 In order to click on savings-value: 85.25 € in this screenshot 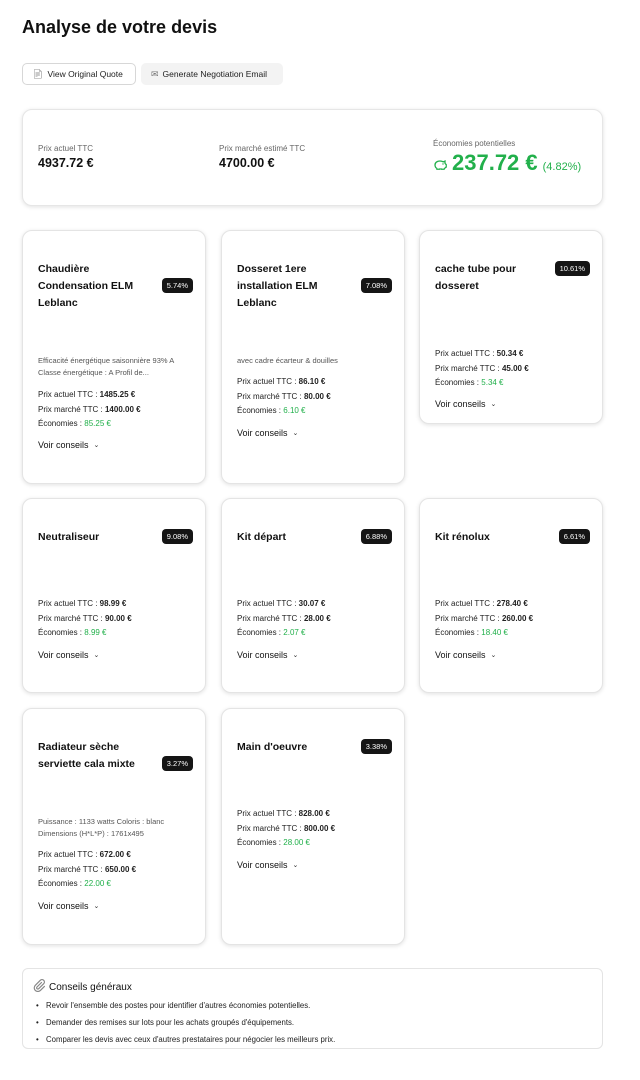, I will do `click(97, 423)`.